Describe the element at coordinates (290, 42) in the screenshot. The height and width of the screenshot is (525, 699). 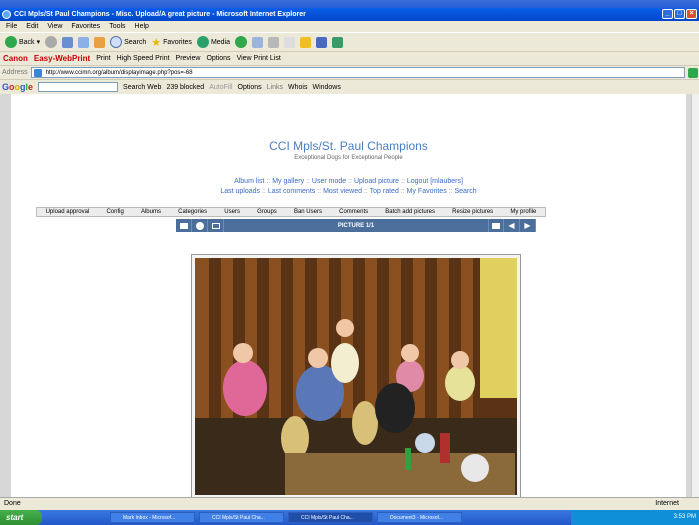
I see `edit-icon` at that location.